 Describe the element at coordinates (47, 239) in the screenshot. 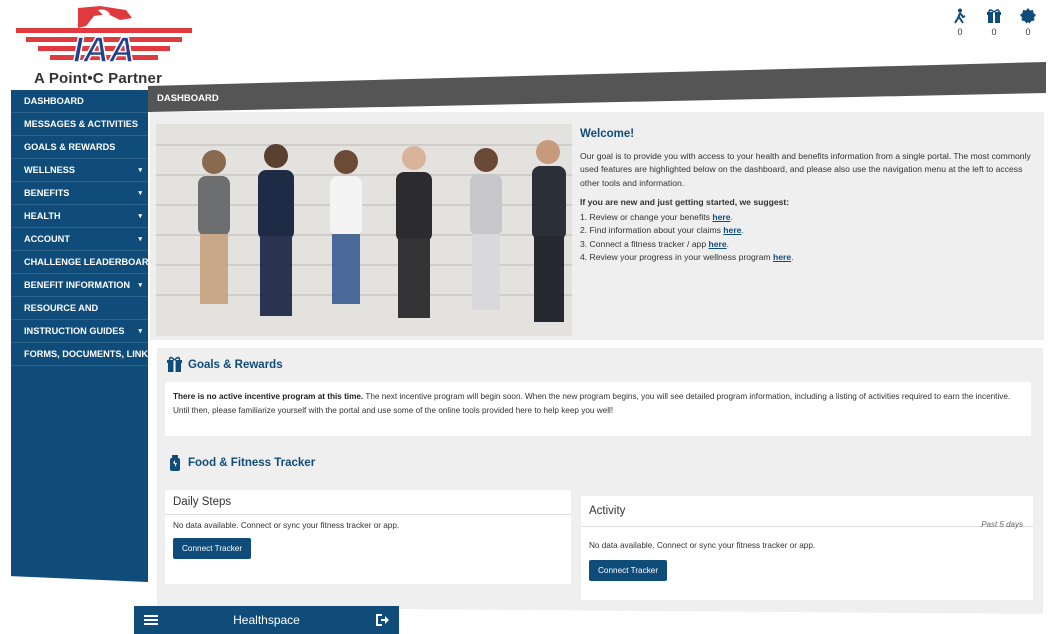

I see `sidebar-item-label: ACCOUNT` at that location.